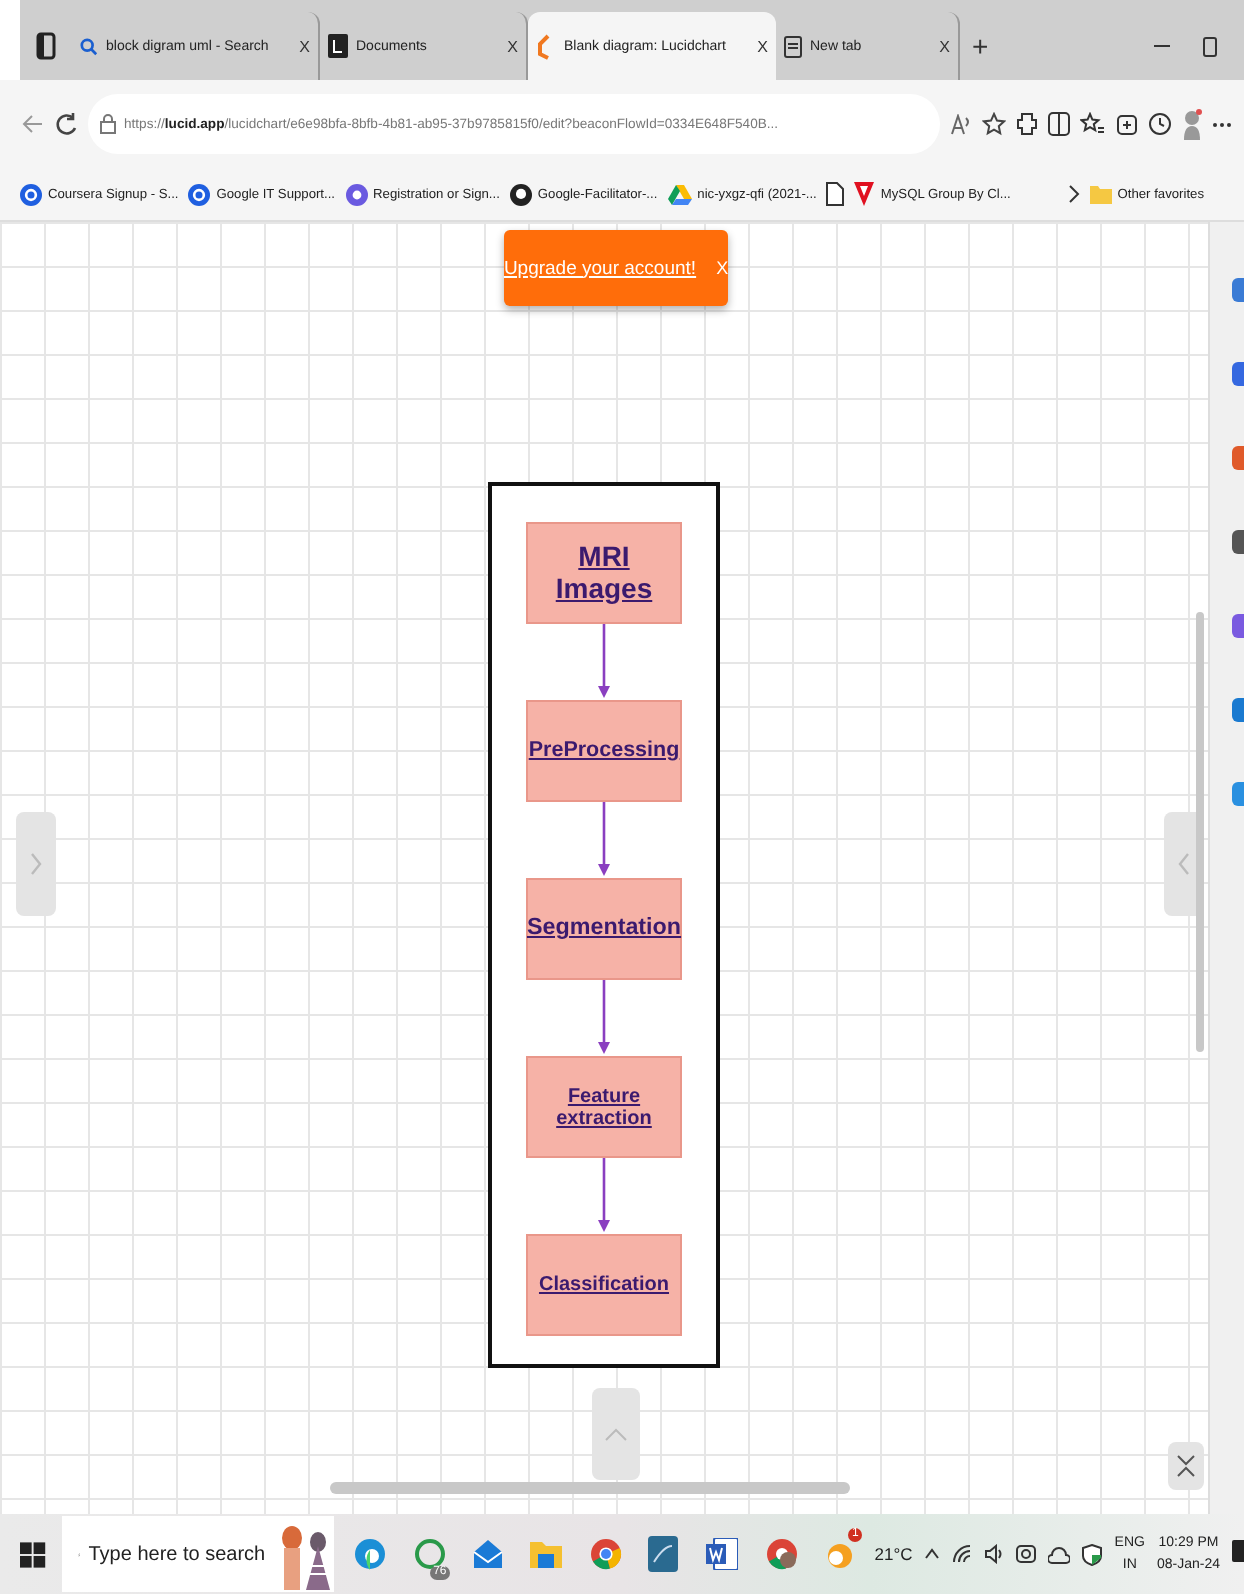 The width and height of the screenshot is (1244, 1594). What do you see at coordinates (604, 751) in the screenshot?
I see `process-block: PreProcessing` at bounding box center [604, 751].